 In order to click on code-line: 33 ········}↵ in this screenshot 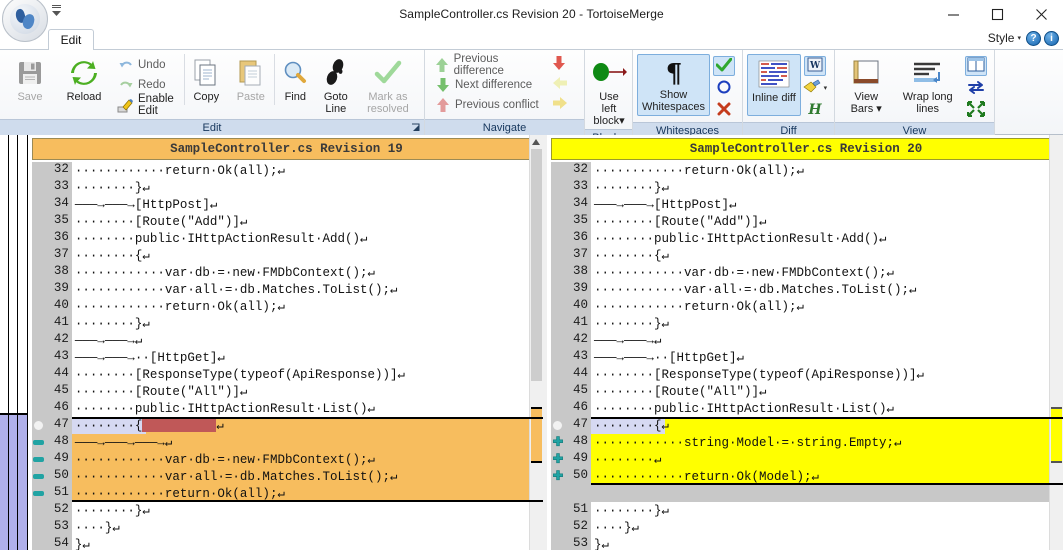, I will do `click(287, 187)`.